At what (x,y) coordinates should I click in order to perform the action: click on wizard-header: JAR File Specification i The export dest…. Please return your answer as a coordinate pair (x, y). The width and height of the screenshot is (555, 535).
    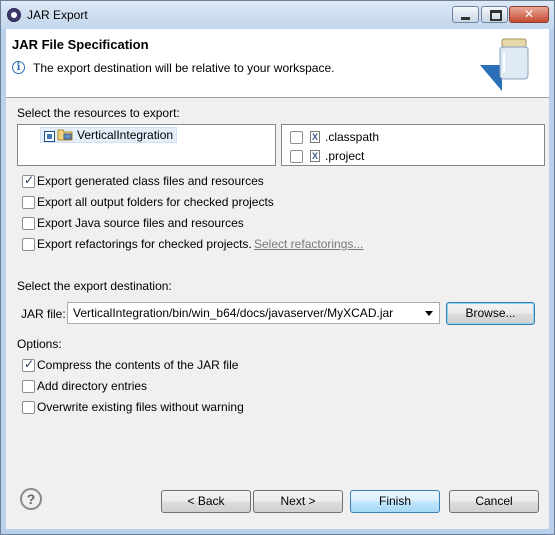
    Looking at the image, I should click on (277, 63).